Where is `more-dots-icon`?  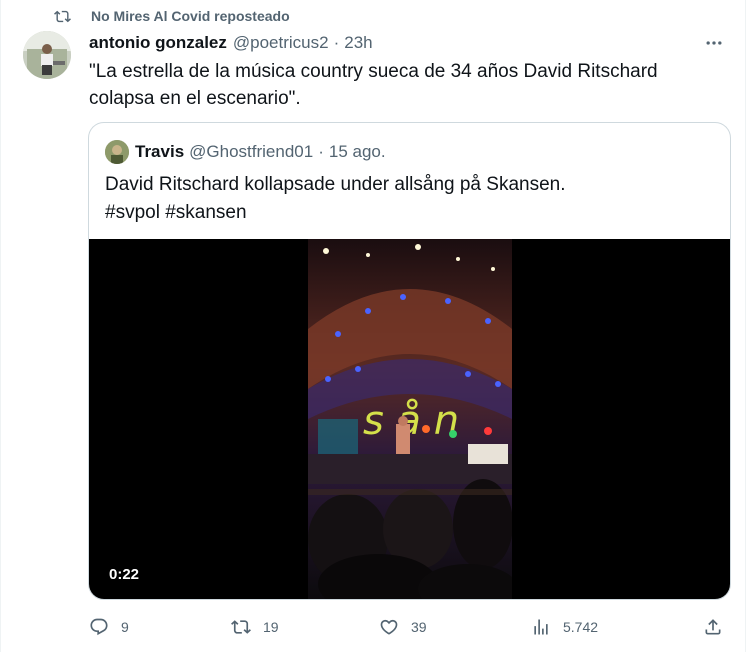
more-dots-icon is located at coordinates (714, 43).